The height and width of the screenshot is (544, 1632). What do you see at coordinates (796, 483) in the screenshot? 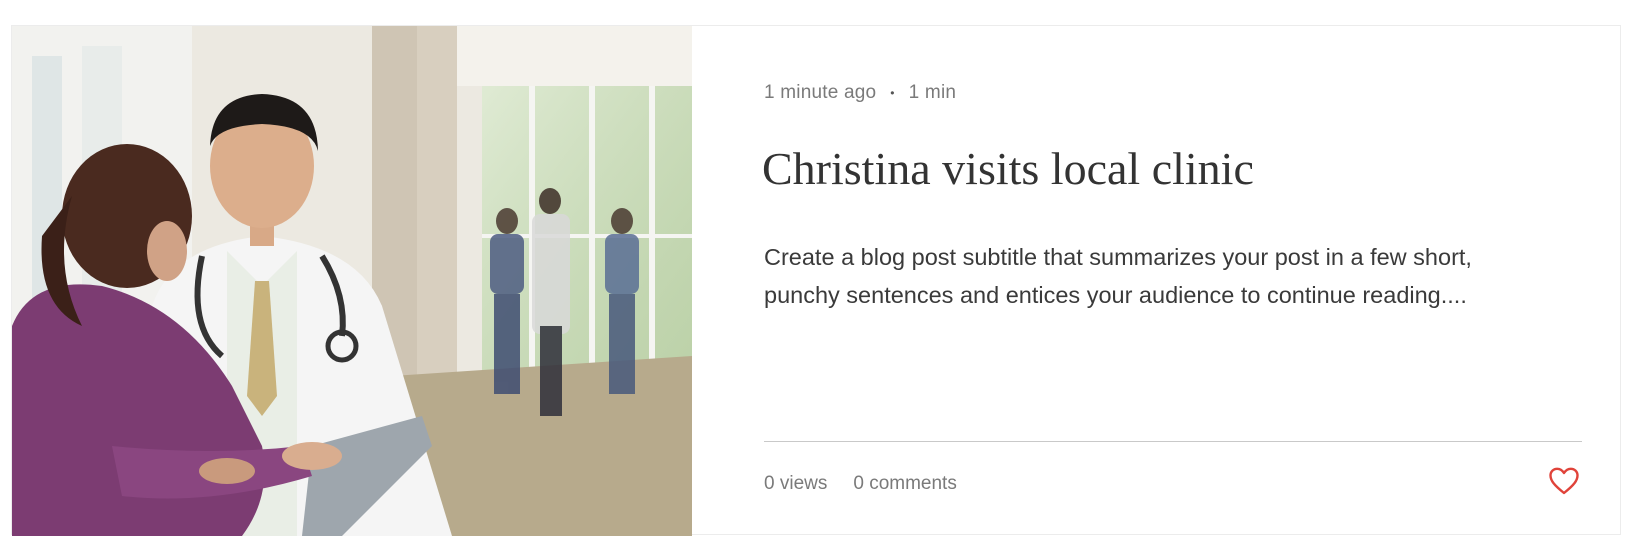
I see `views-count: 0 views` at bounding box center [796, 483].